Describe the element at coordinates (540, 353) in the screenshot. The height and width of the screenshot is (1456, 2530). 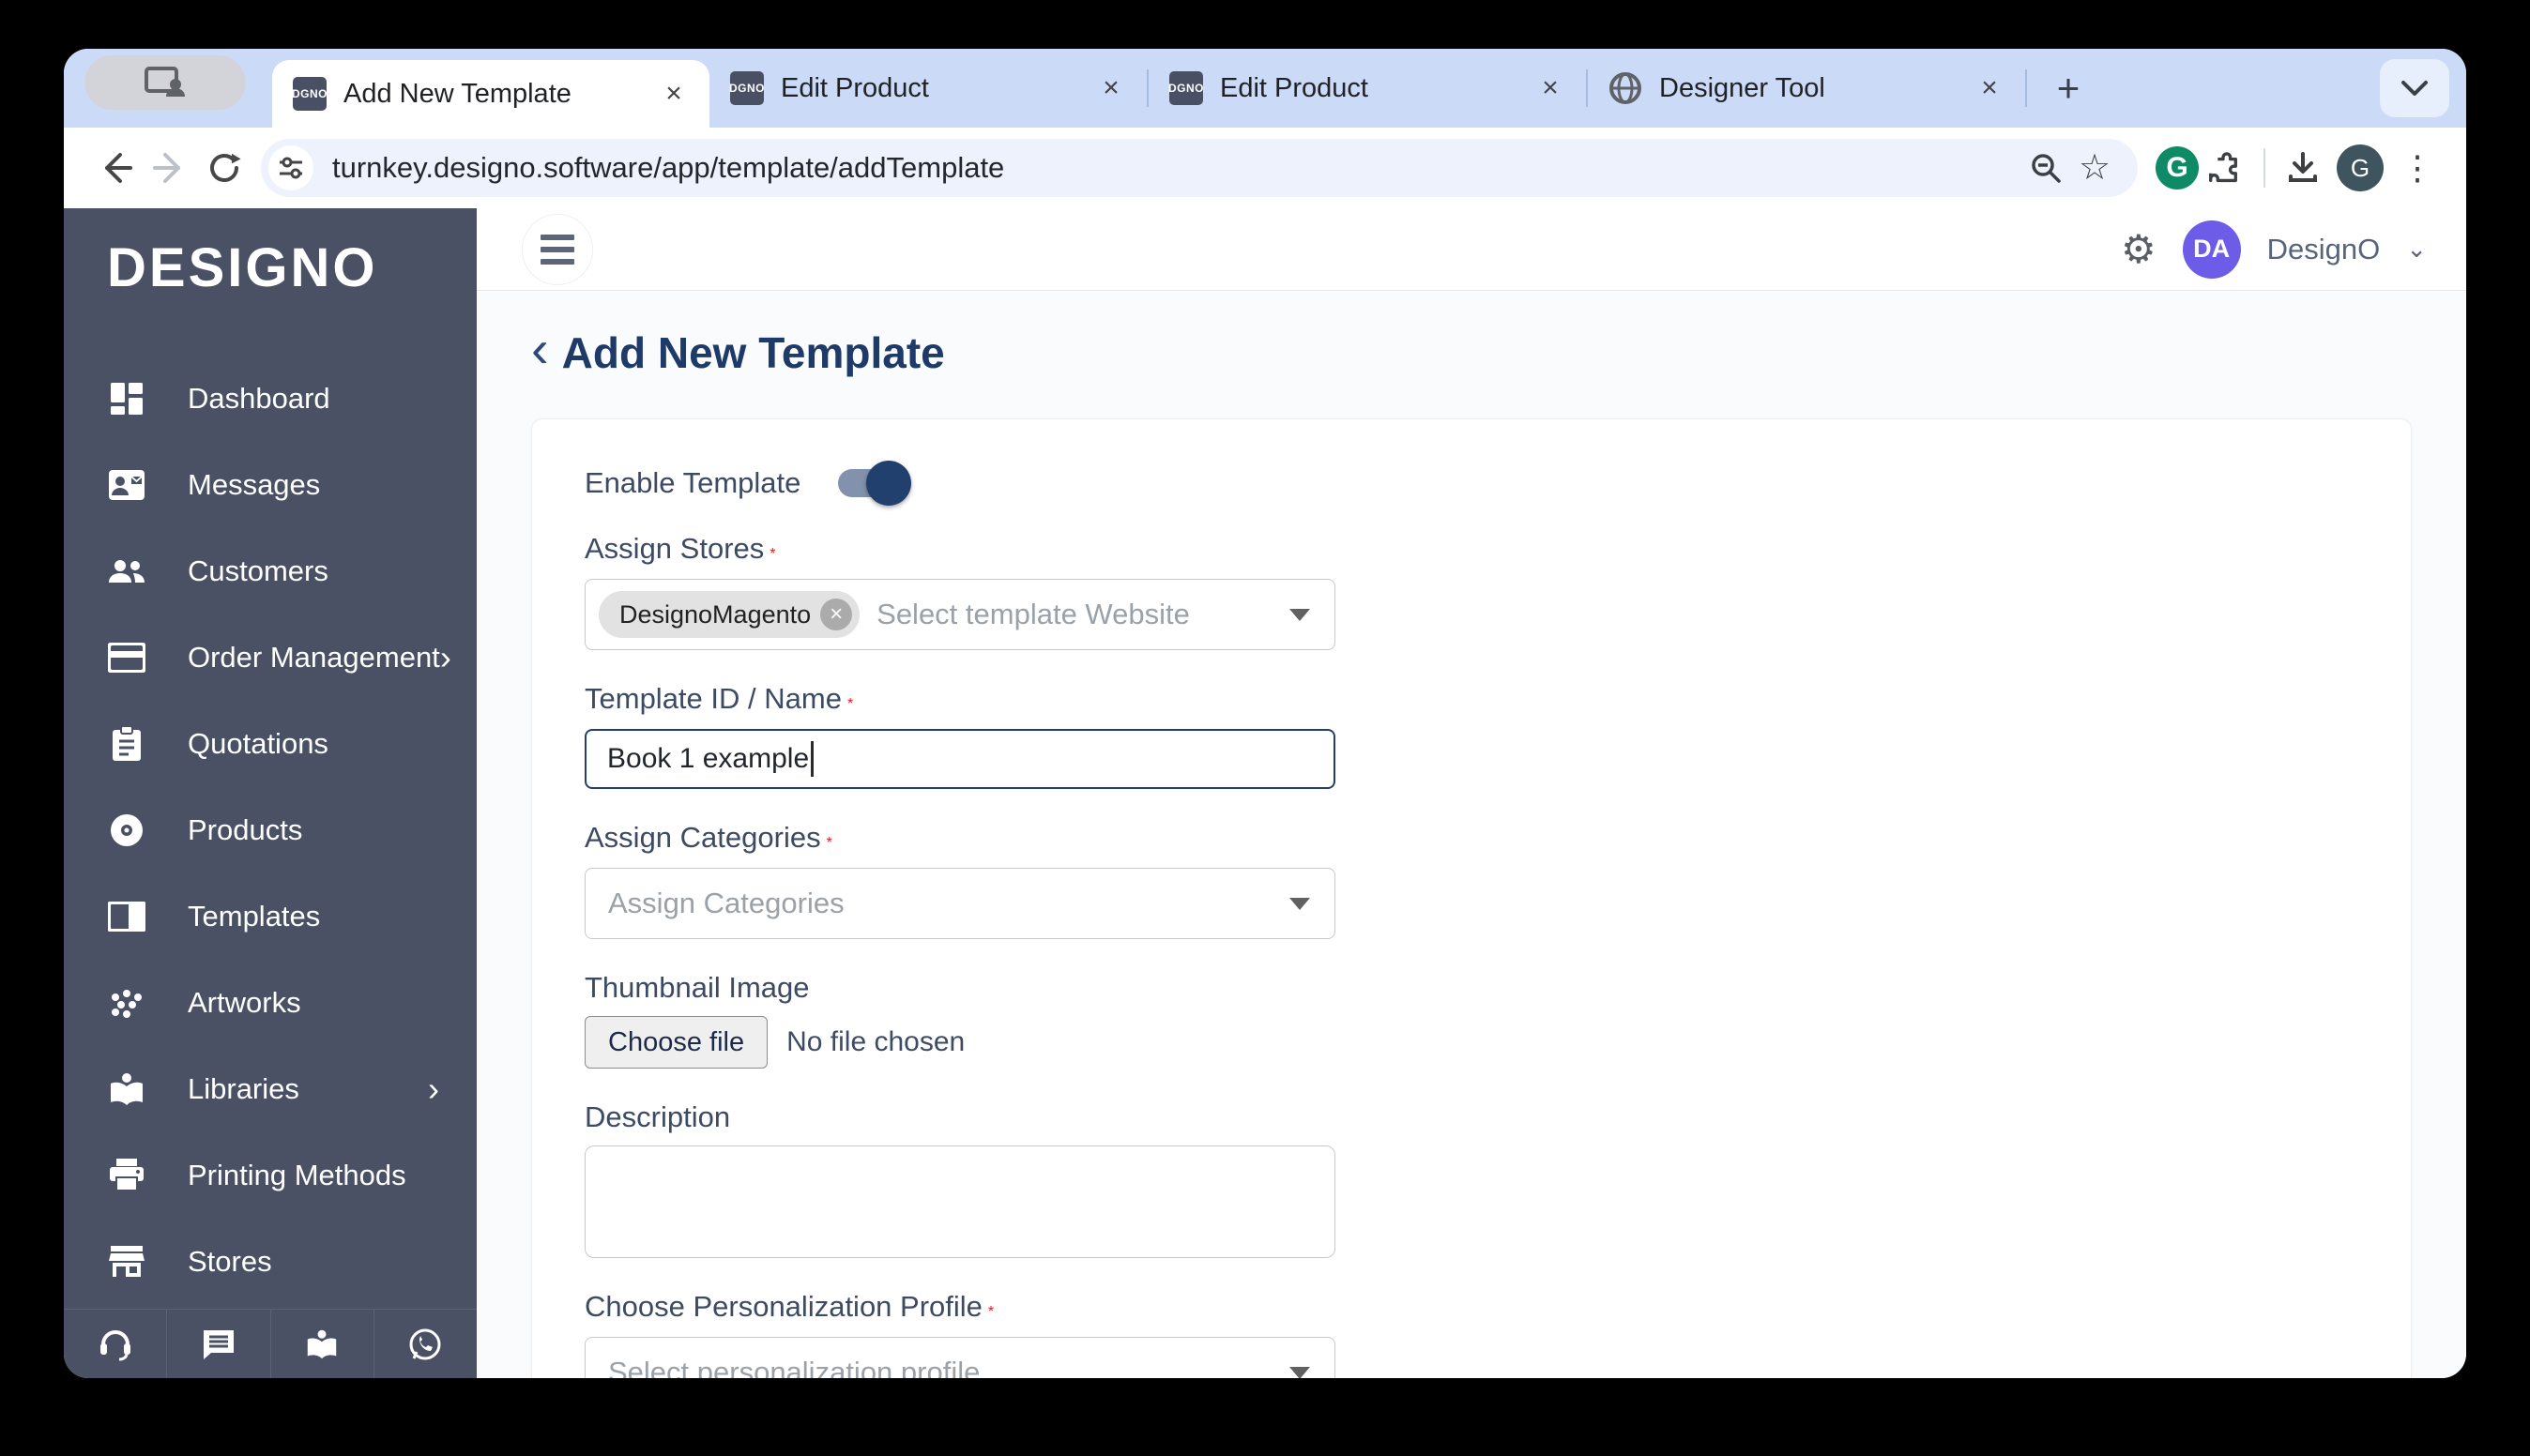
I see `back-chevron-icon: ‹` at that location.